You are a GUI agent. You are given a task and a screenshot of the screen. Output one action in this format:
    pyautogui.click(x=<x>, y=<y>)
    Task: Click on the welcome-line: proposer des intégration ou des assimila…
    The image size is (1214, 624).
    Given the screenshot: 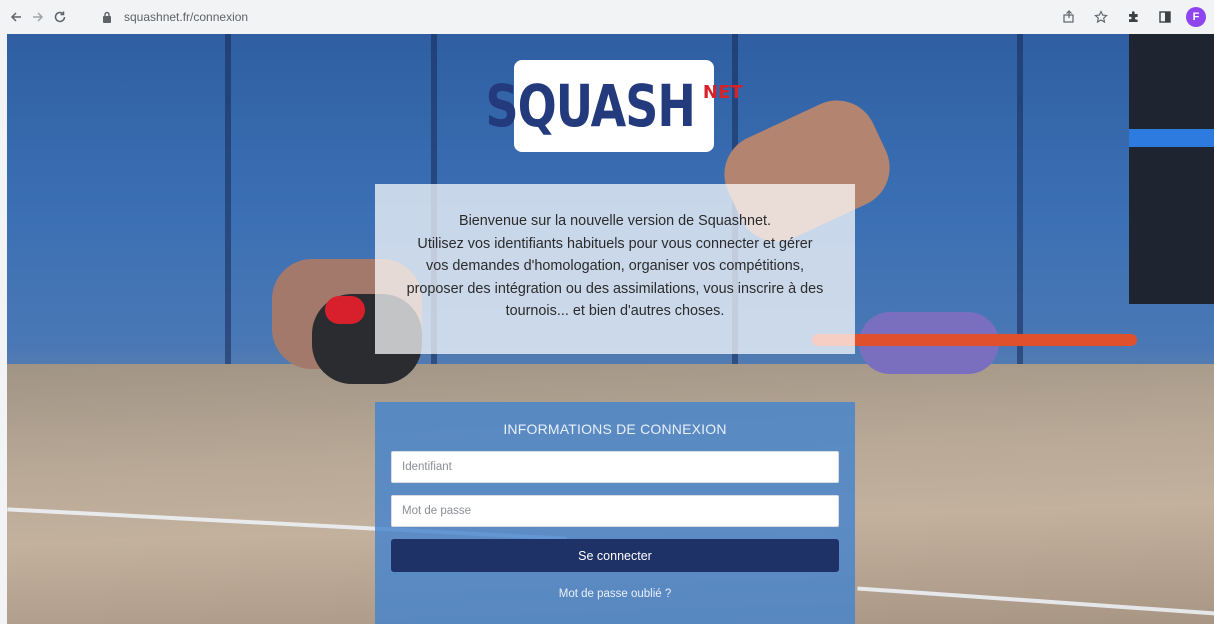 What is the action you would take?
    pyautogui.click(x=615, y=288)
    